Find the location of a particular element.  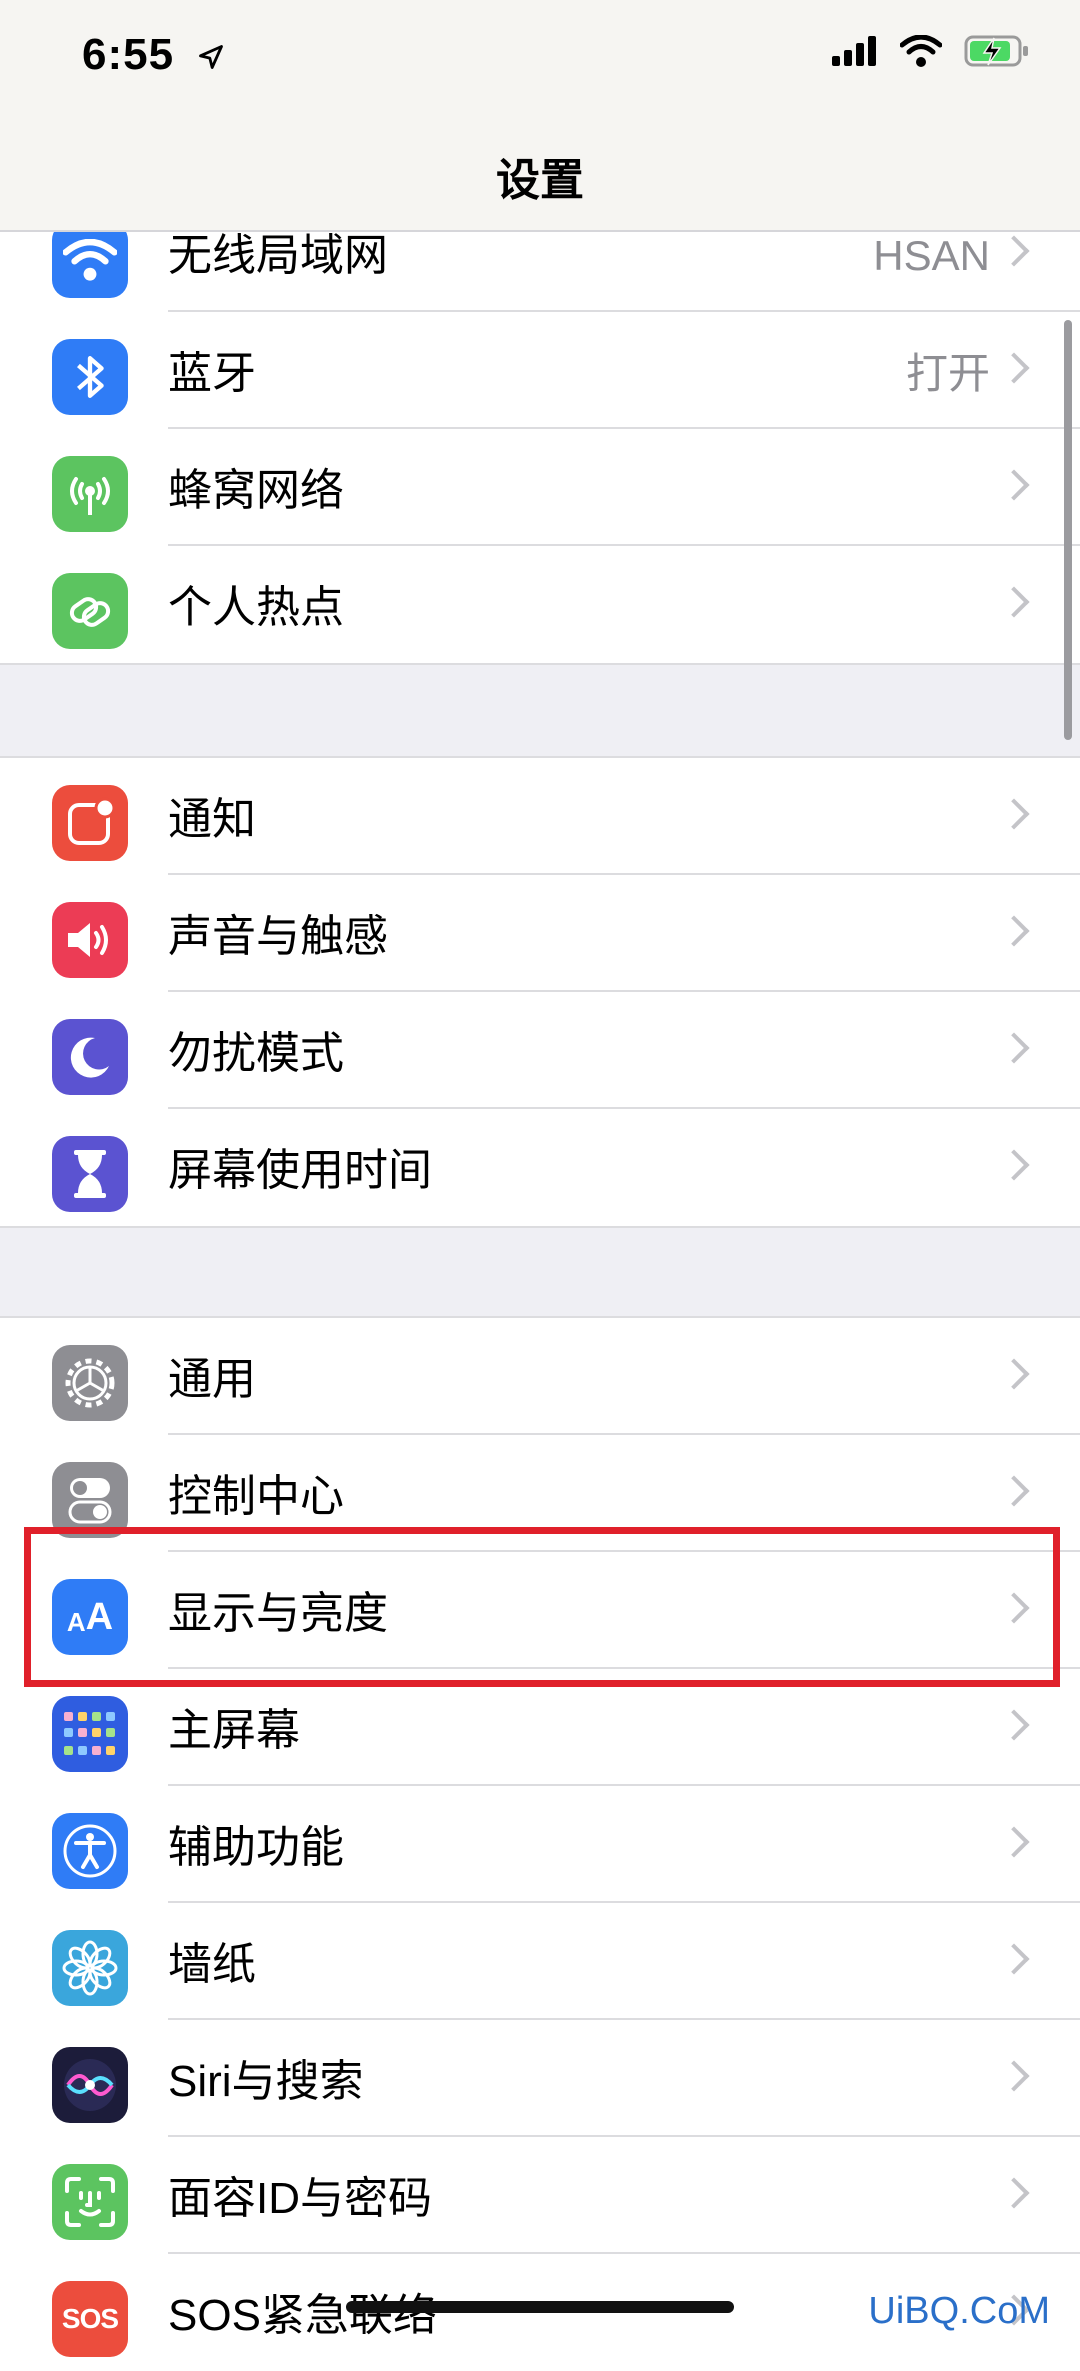

settings-row-label: 通用 is located at coordinates (212, 1379).